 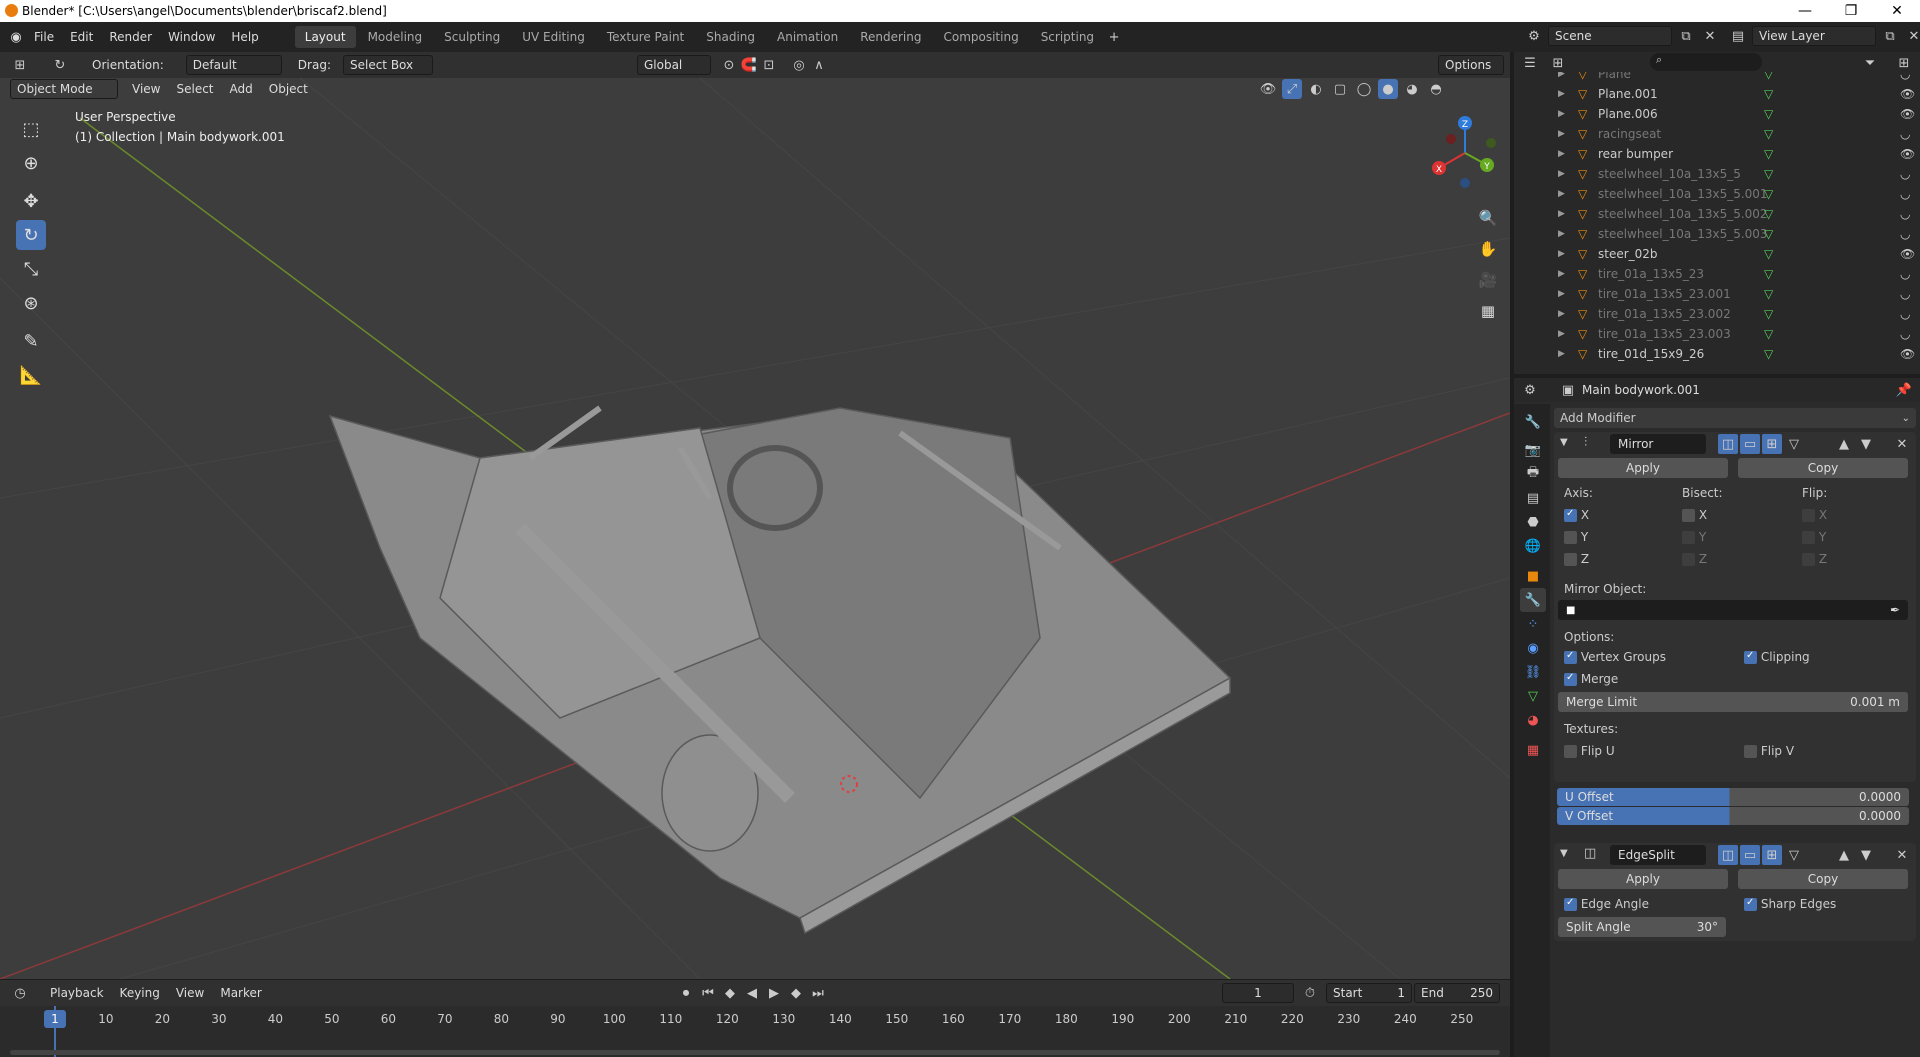 I want to click on edgesplit-copy-button: Copy, so click(x=1823, y=879).